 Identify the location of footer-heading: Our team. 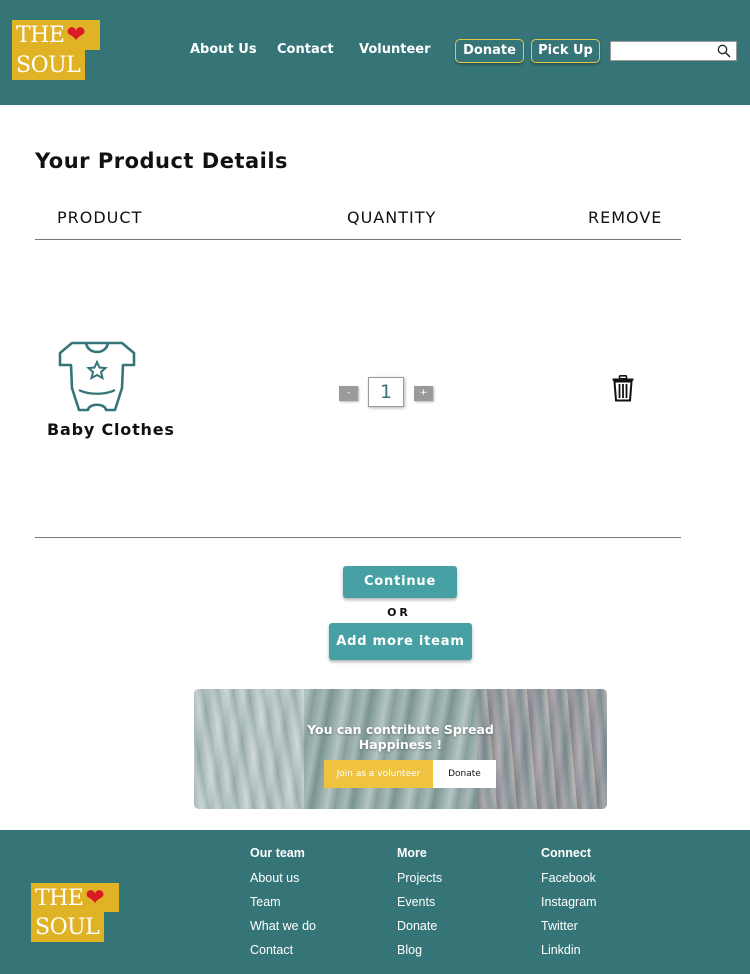
(277, 853).